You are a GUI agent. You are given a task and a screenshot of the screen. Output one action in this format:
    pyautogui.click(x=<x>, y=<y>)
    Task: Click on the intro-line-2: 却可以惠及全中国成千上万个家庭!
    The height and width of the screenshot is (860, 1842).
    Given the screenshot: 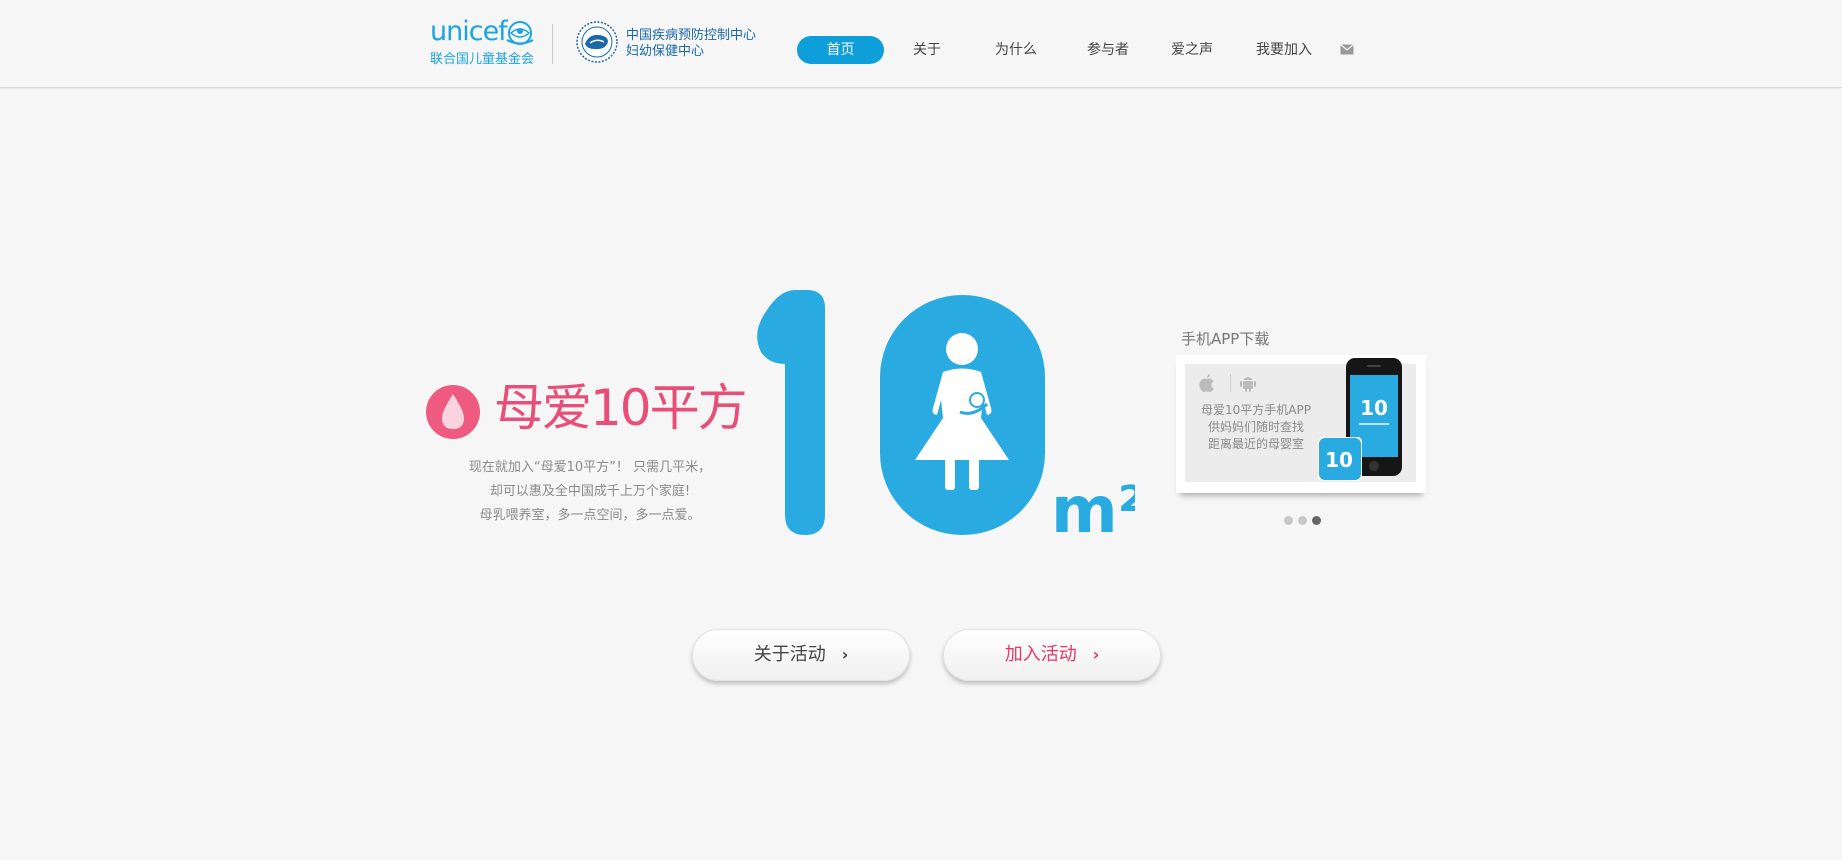 What is the action you would take?
    pyautogui.click(x=590, y=491)
    